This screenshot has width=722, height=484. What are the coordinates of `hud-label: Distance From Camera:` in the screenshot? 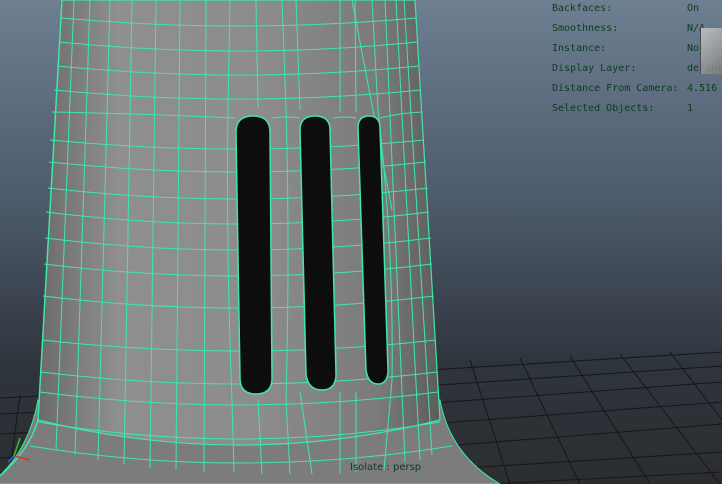 It's located at (615, 88).